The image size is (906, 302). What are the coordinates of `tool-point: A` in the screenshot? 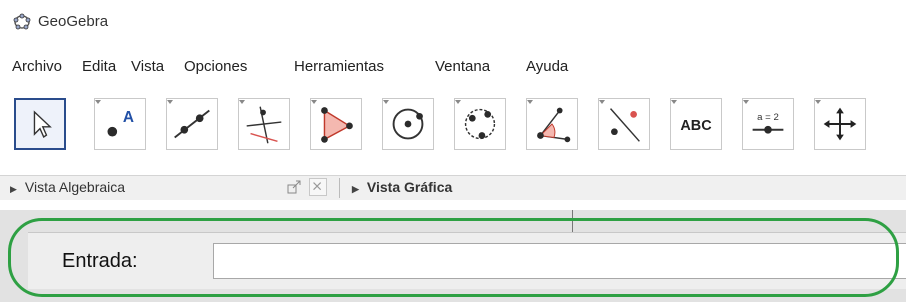 It's located at (120, 124).